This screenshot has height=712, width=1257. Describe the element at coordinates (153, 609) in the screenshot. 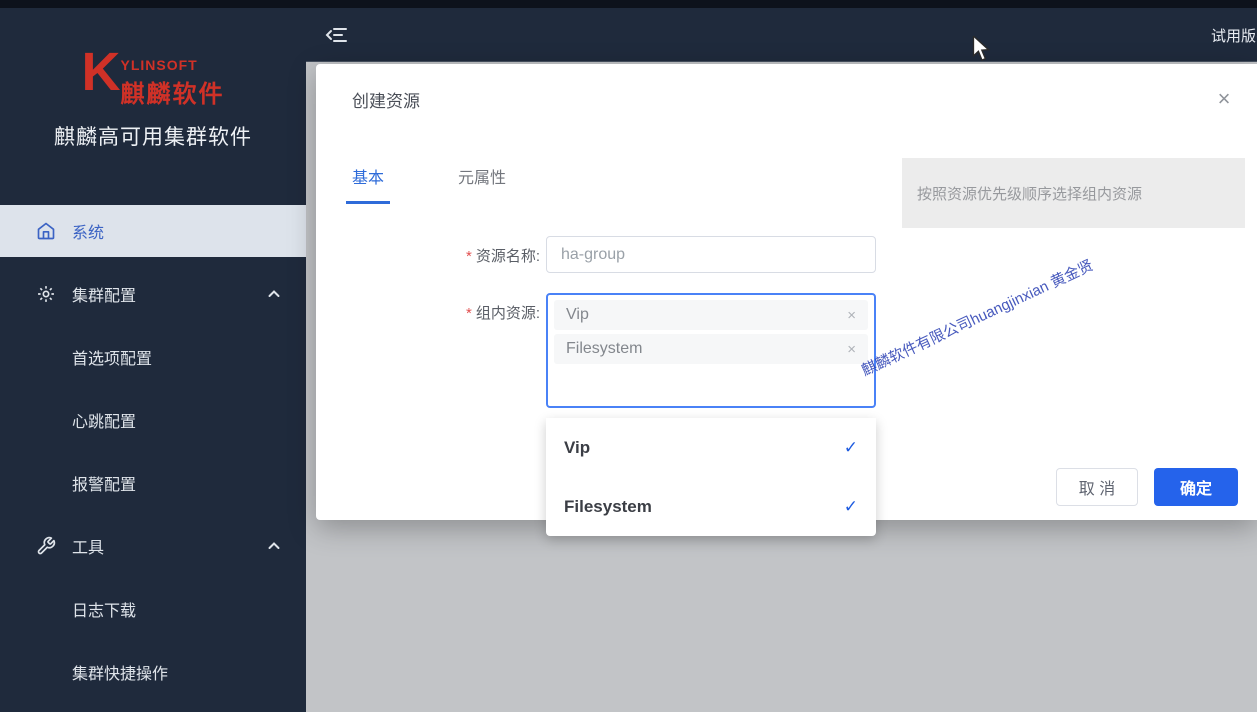

I see `sidebar-item-log-download: 日志下载` at that location.